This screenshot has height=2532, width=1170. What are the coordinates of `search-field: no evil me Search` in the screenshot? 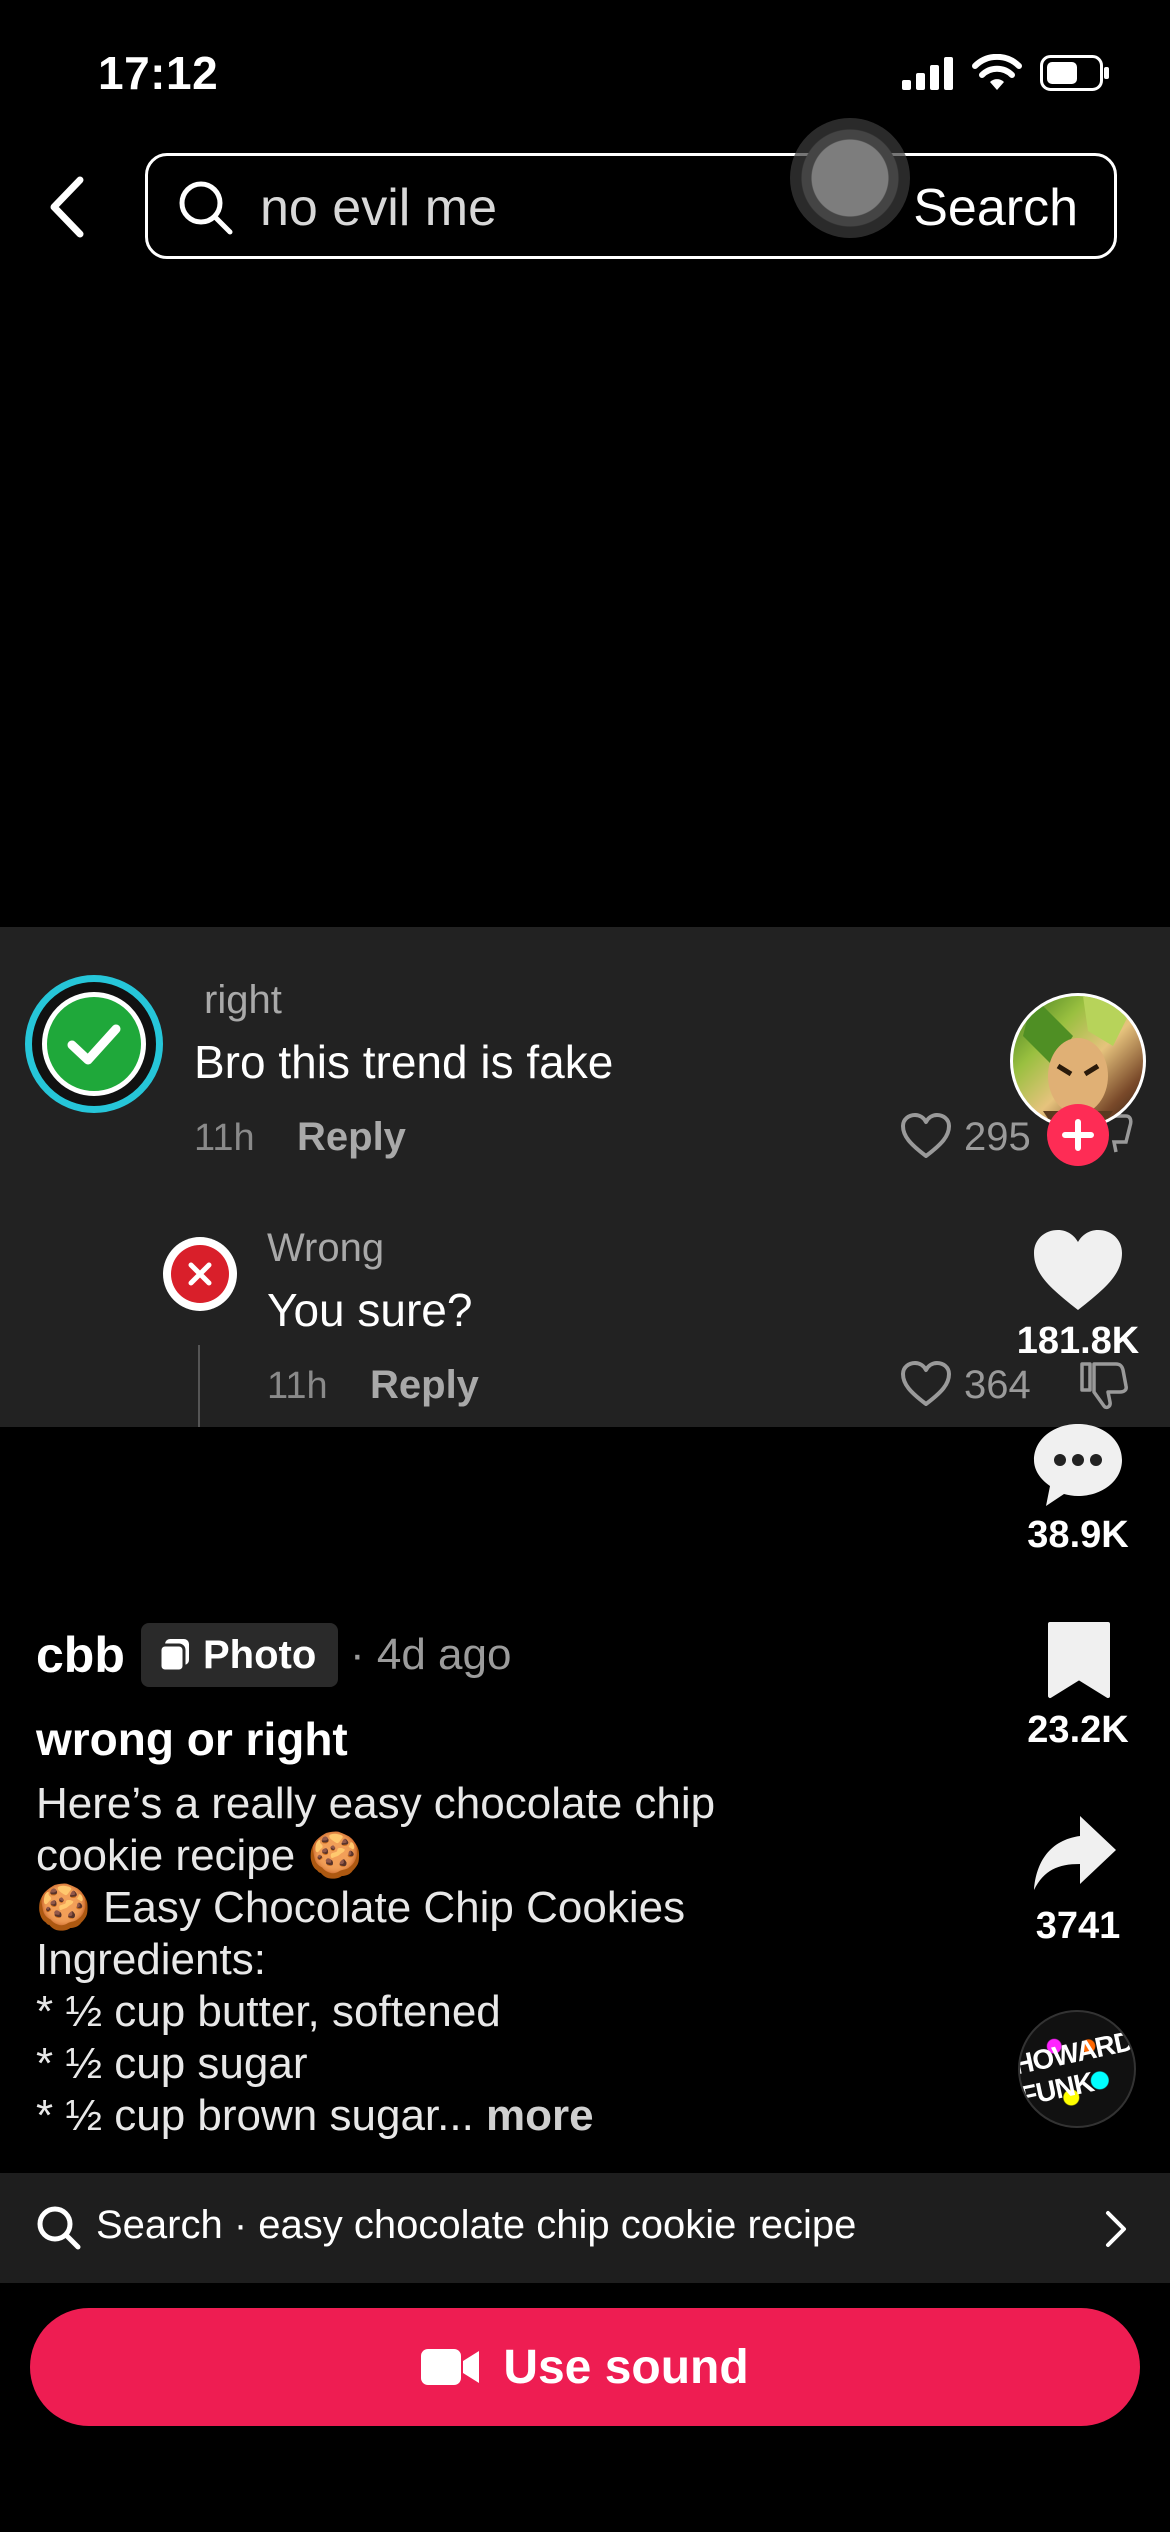 It's located at (631, 206).